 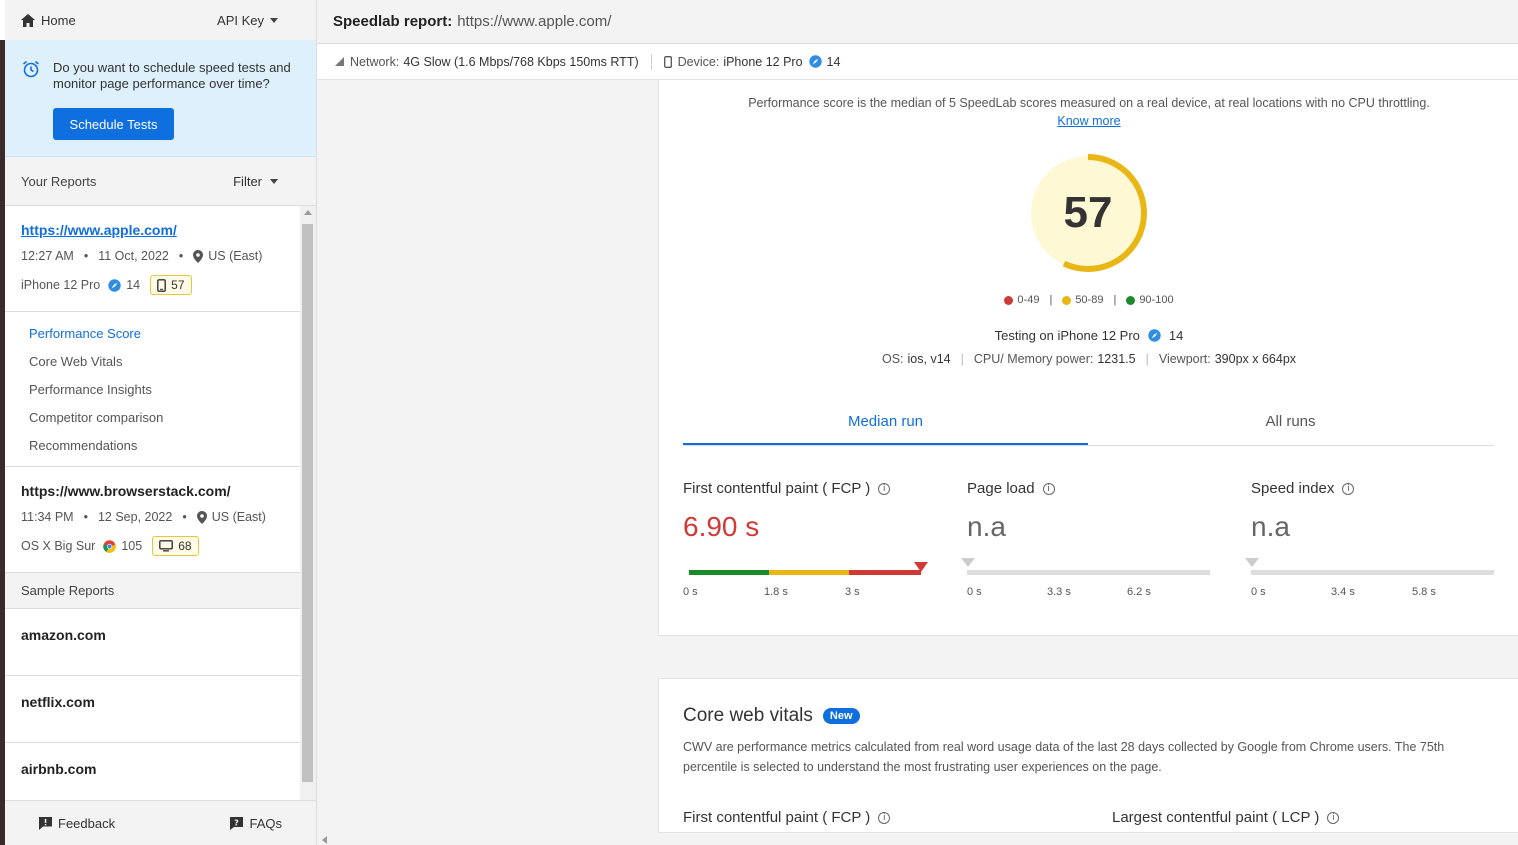 What do you see at coordinates (1424, 592) in the screenshot?
I see `tick-label: 5.8 s` at bounding box center [1424, 592].